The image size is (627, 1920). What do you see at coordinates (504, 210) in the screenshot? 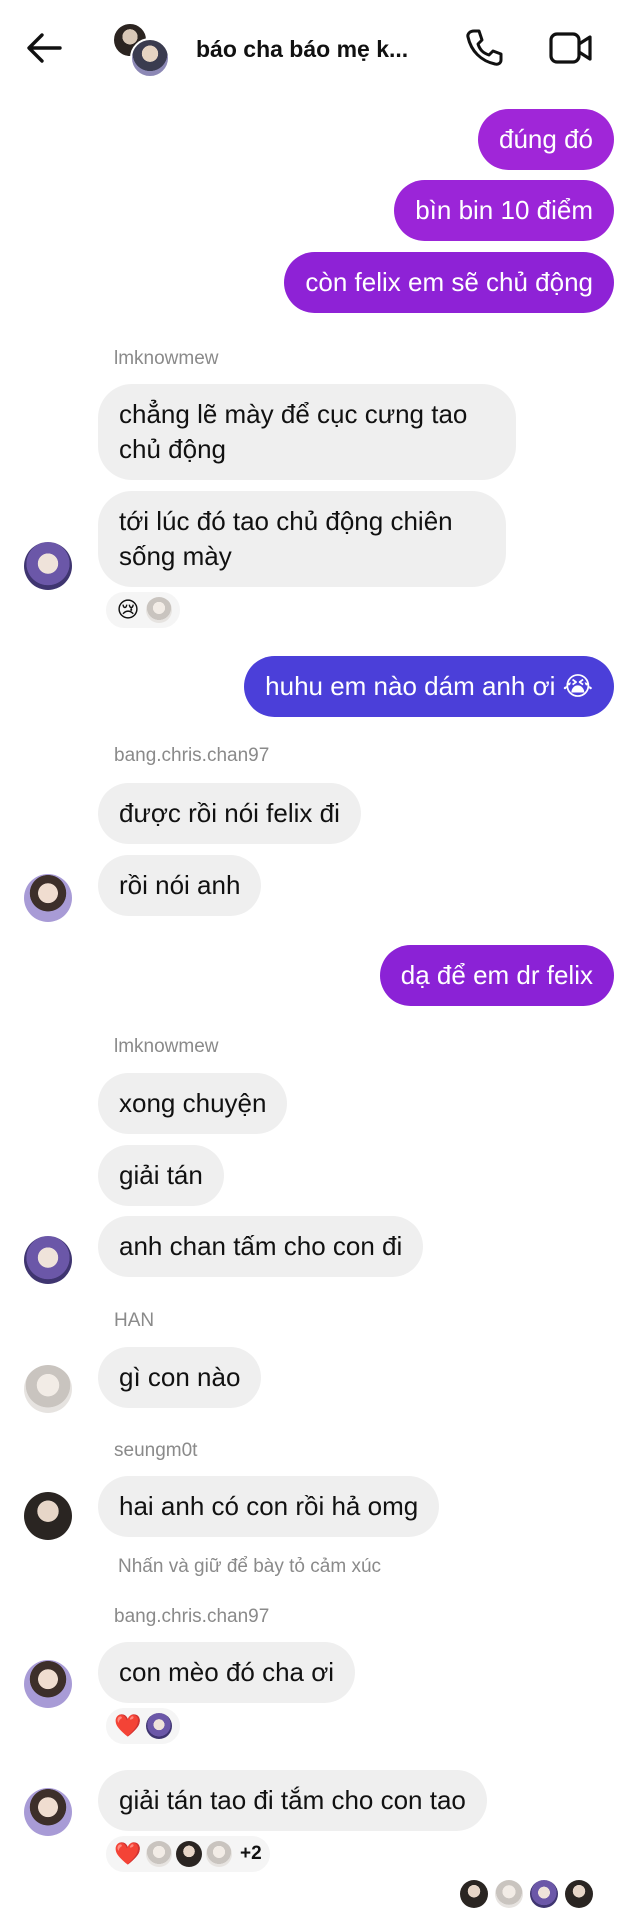
I see `message-bubble-outgoing: bìn bin 10 điểm` at bounding box center [504, 210].